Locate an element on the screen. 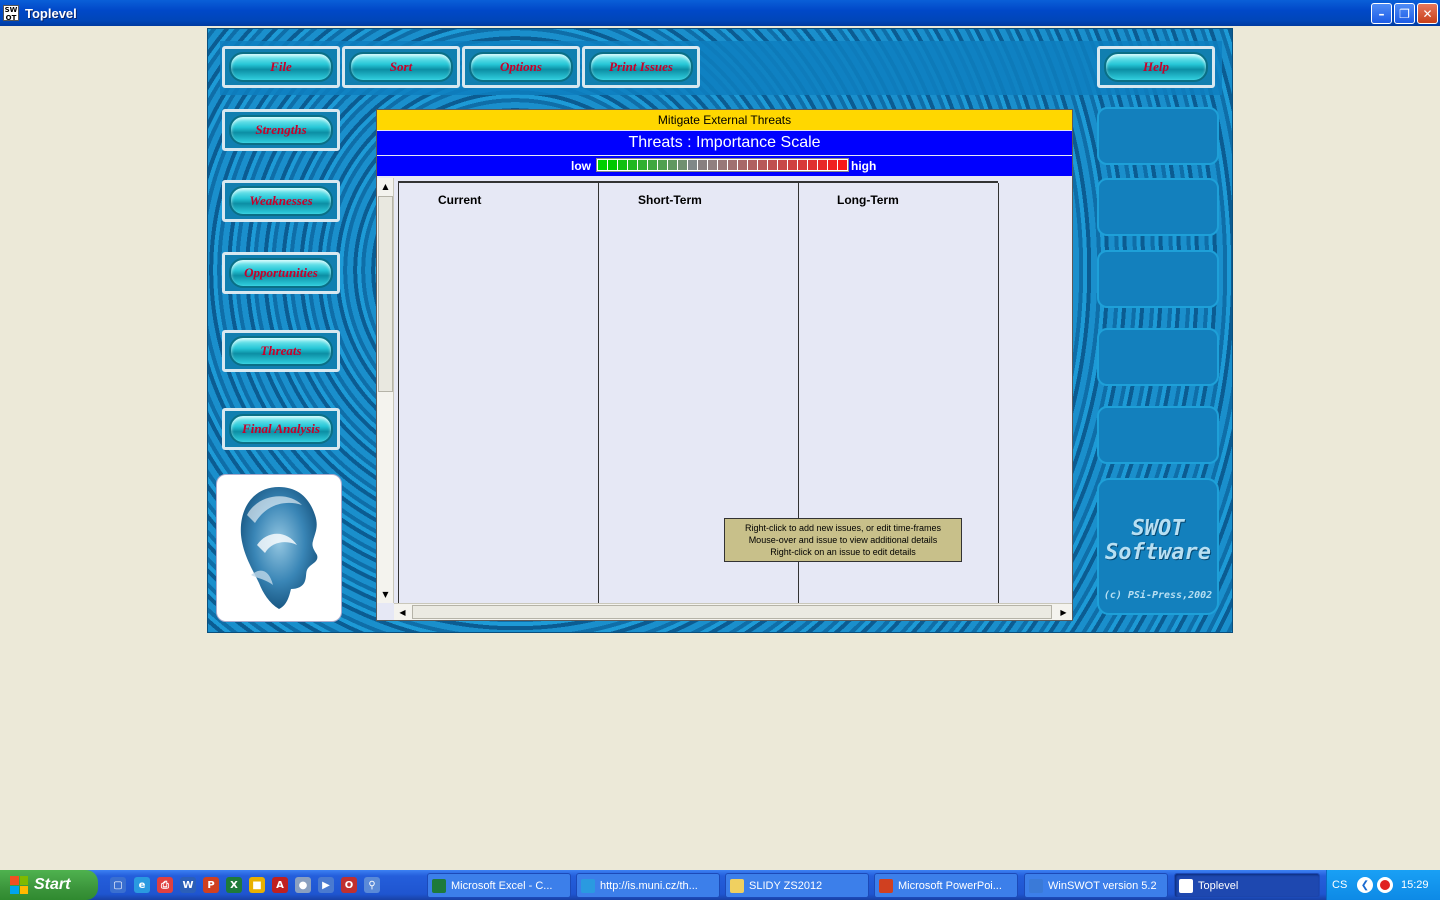  program-icon: ● is located at coordinates (303, 885).